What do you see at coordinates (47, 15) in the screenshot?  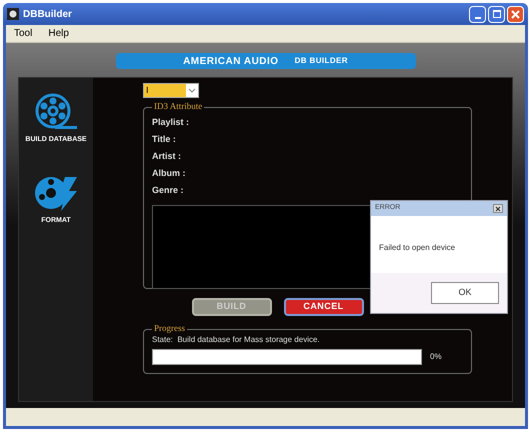 I see `window-title: DBBuilder` at bounding box center [47, 15].